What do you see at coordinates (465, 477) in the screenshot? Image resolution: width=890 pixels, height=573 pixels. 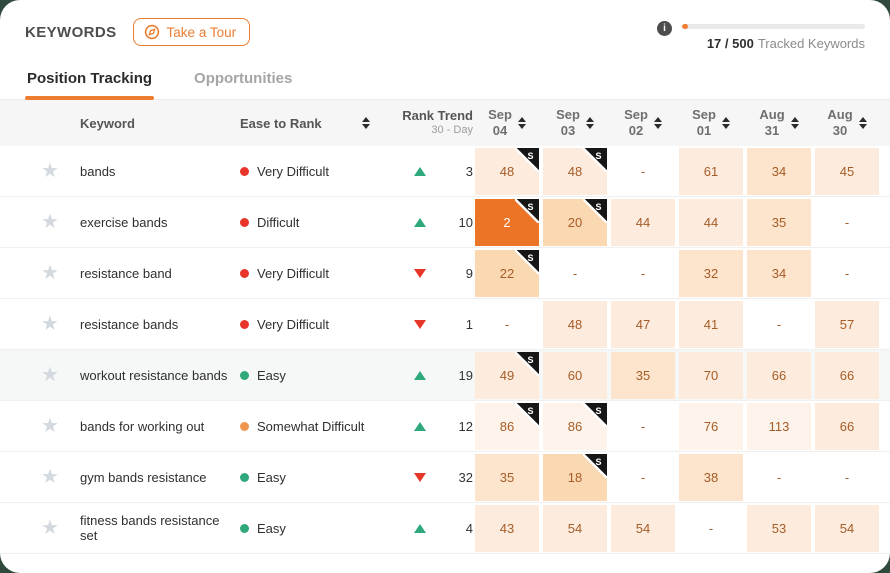 I see `rank-trend-value: 32` at bounding box center [465, 477].